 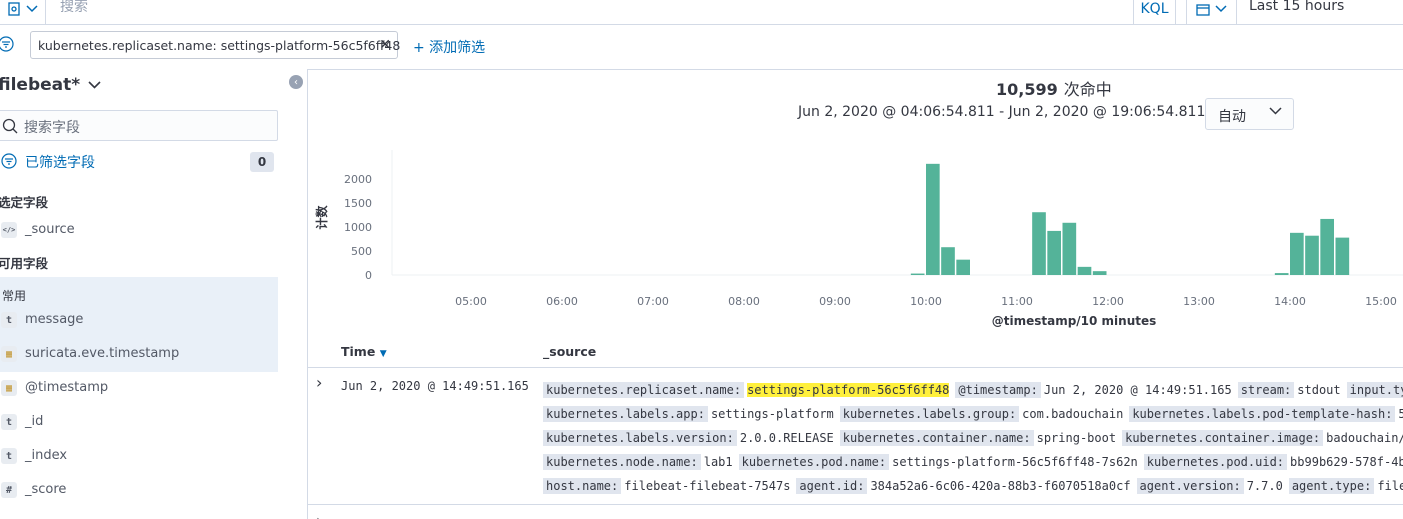 I want to click on add-filter-button: + 添加筛选, so click(x=449, y=47).